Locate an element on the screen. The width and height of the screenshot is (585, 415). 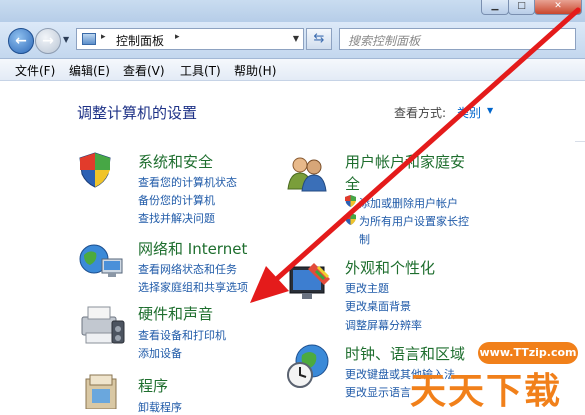
watermark-site-badge: www.TTzip.com is located at coordinates (528, 353).